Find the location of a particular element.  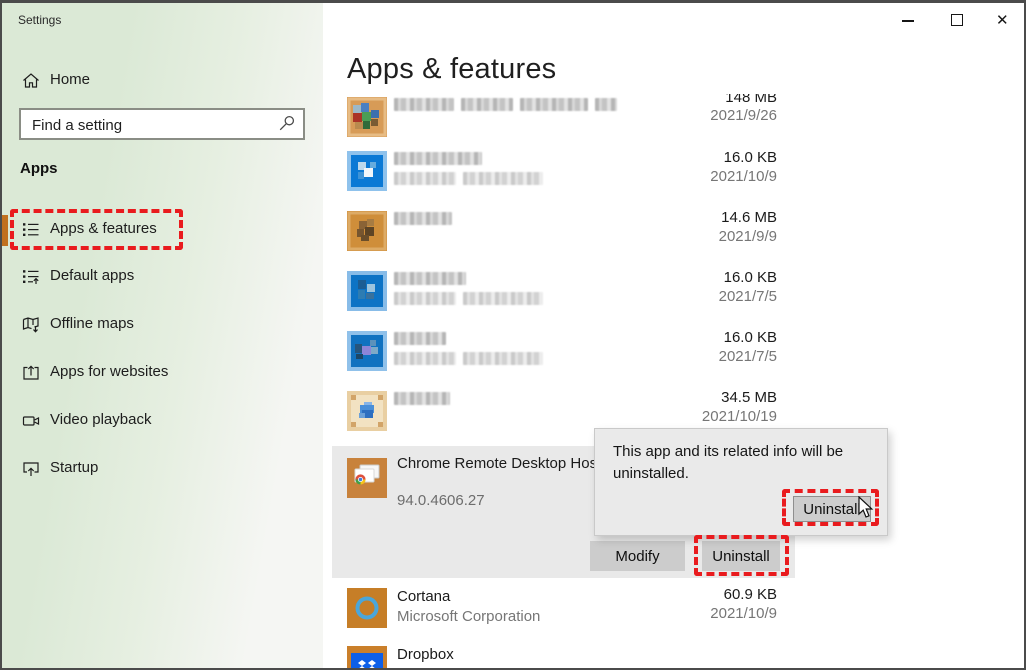

arrow-cursor-icon is located at coordinates (866, 510).